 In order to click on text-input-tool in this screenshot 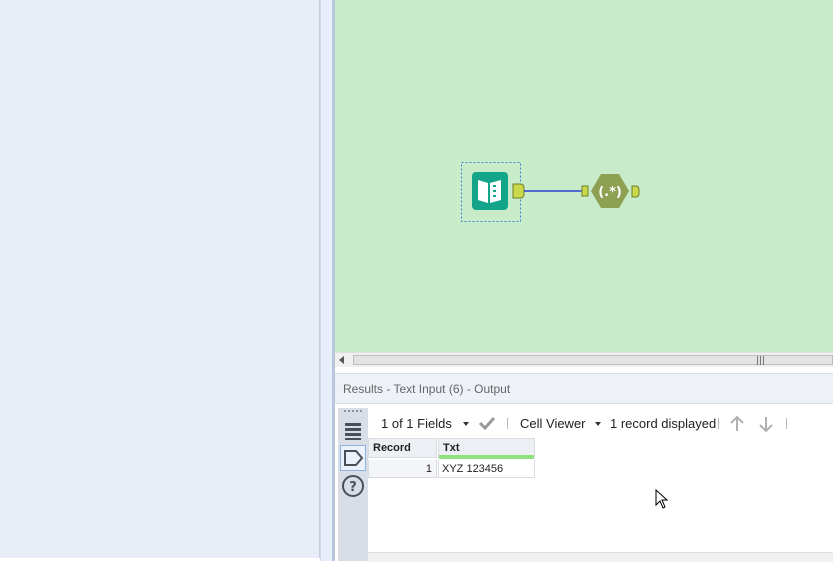, I will do `click(490, 191)`.